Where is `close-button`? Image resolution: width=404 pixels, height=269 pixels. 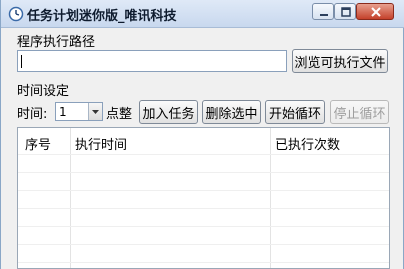 close-button is located at coordinates (375, 11).